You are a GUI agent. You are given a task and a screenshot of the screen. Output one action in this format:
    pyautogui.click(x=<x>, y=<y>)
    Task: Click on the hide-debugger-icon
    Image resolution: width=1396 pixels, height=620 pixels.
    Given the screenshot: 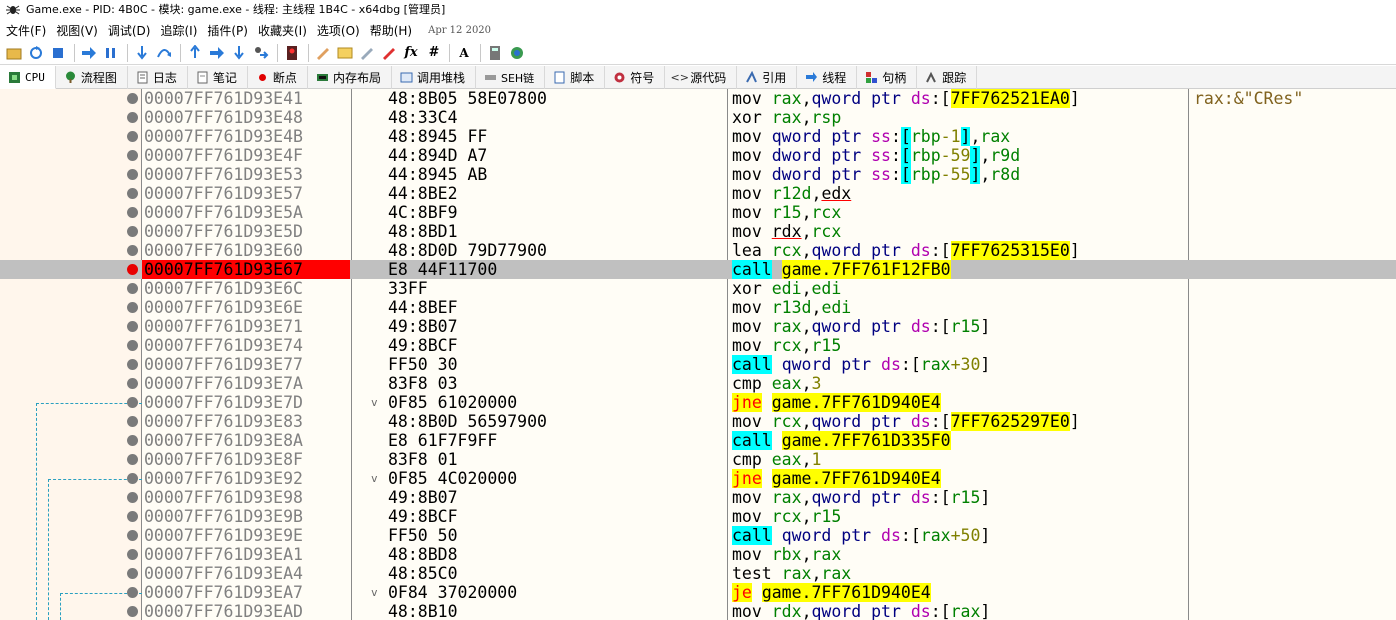 What is the action you would take?
    pyautogui.click(x=292, y=53)
    